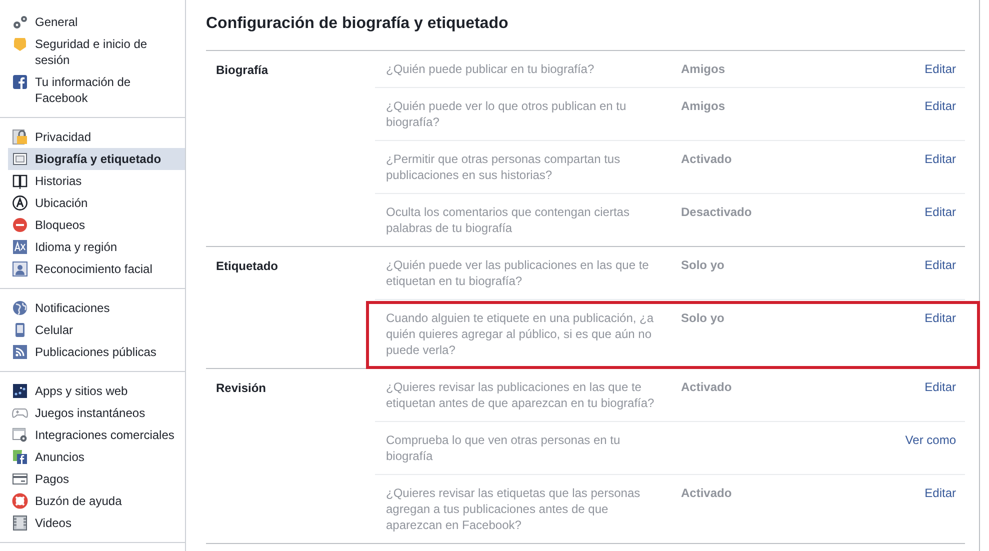 The height and width of the screenshot is (551, 989). I want to click on sidebar-item: Celular, so click(96, 330).